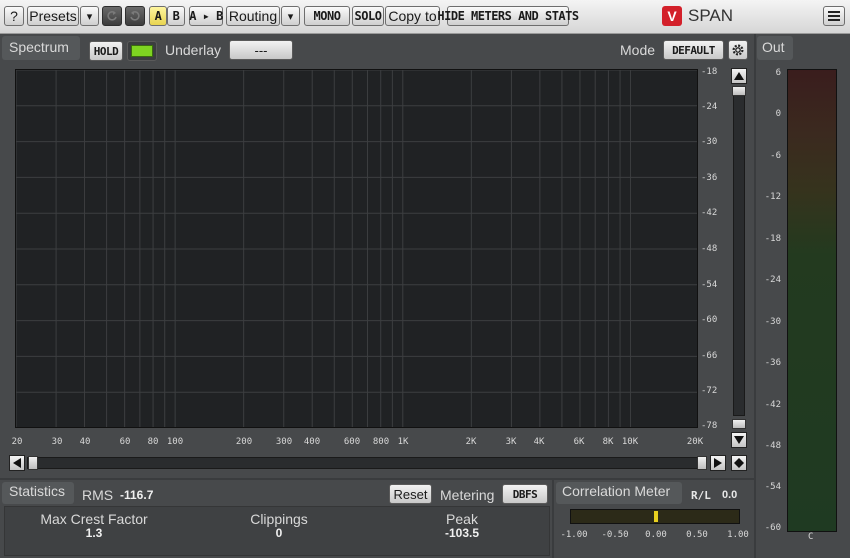  I want to click on vertical-scroll-track, so click(739, 251).